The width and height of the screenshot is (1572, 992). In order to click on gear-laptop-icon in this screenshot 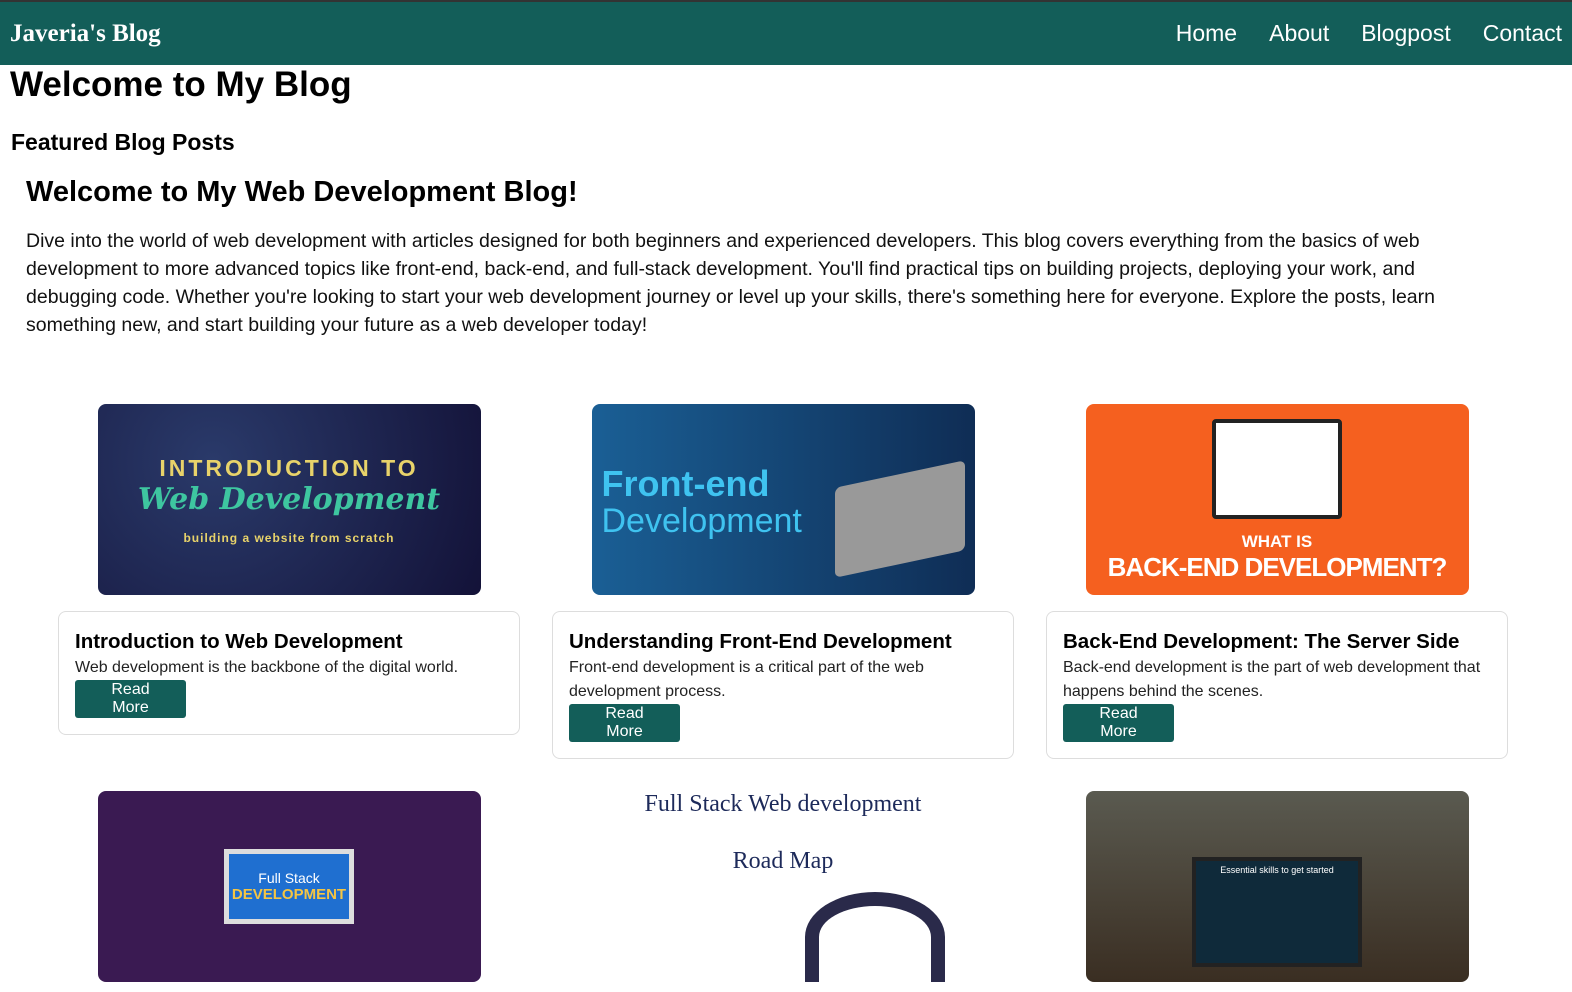, I will do `click(1277, 469)`.